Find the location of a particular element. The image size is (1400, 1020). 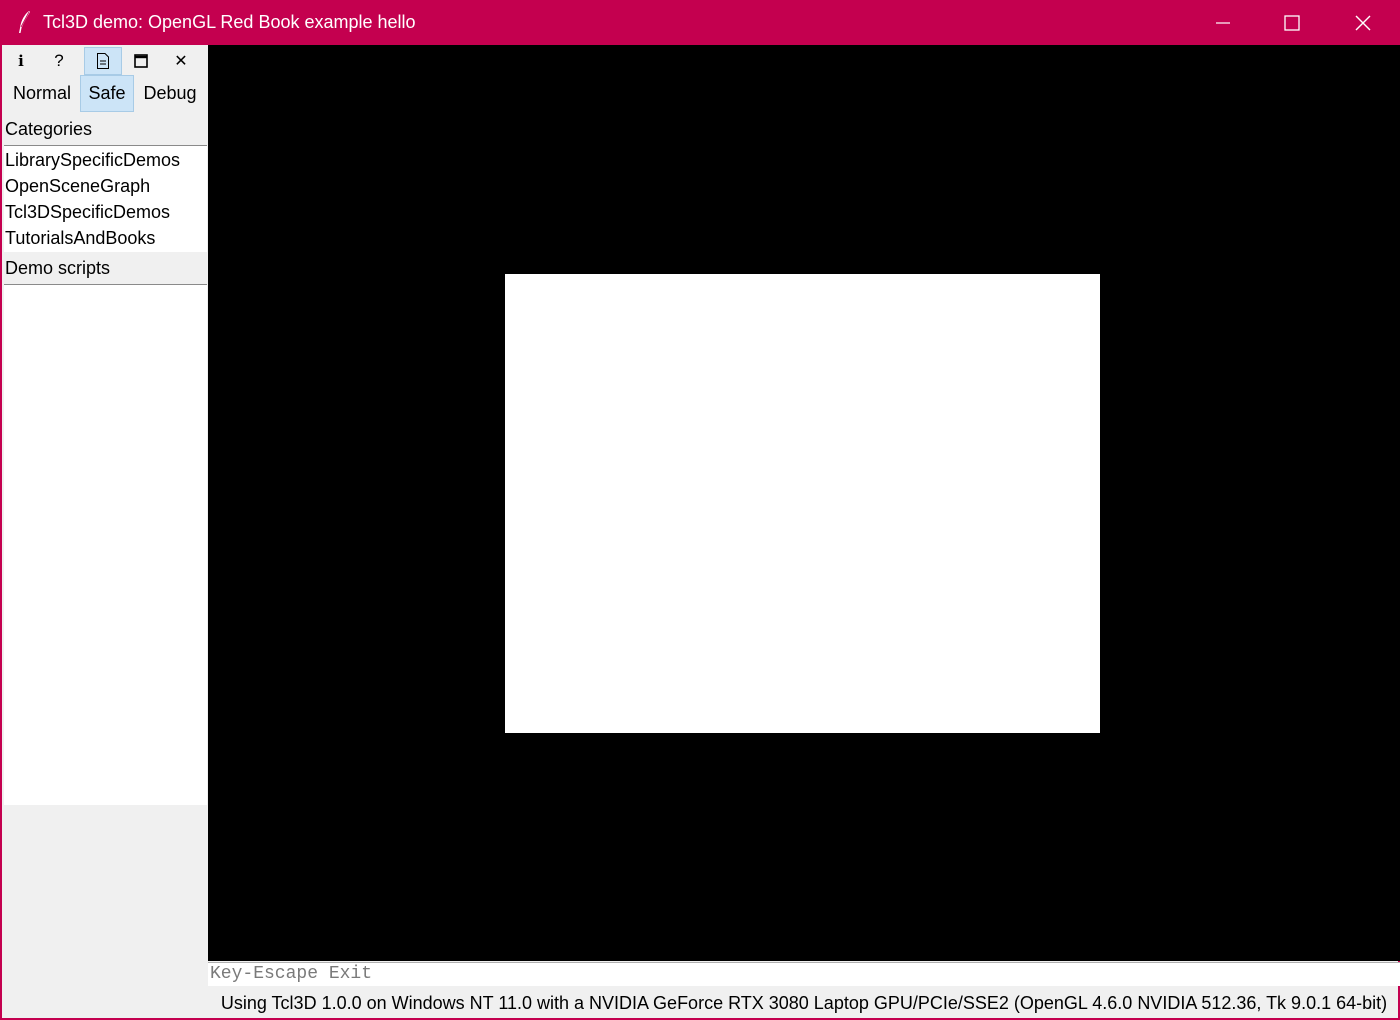

close-icon is located at coordinates (1363, 22).